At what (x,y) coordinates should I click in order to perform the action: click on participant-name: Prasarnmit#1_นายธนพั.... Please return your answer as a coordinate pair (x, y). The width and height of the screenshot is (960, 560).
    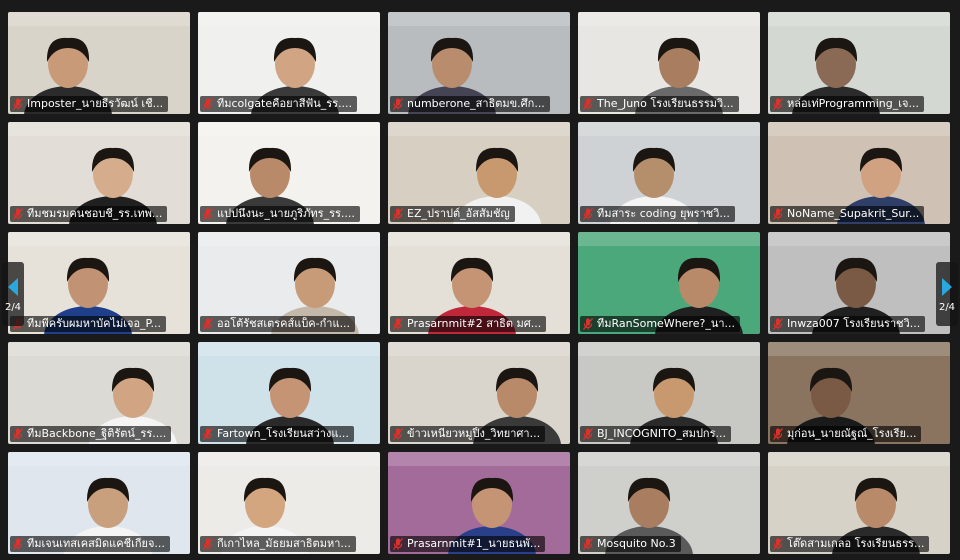
    Looking at the image, I should click on (474, 543).